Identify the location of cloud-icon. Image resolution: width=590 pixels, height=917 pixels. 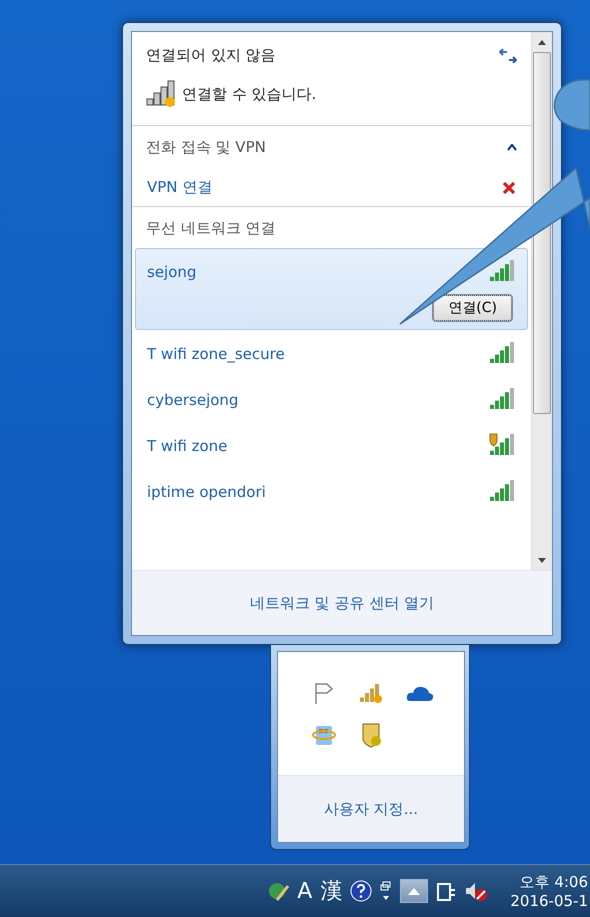
(420, 693).